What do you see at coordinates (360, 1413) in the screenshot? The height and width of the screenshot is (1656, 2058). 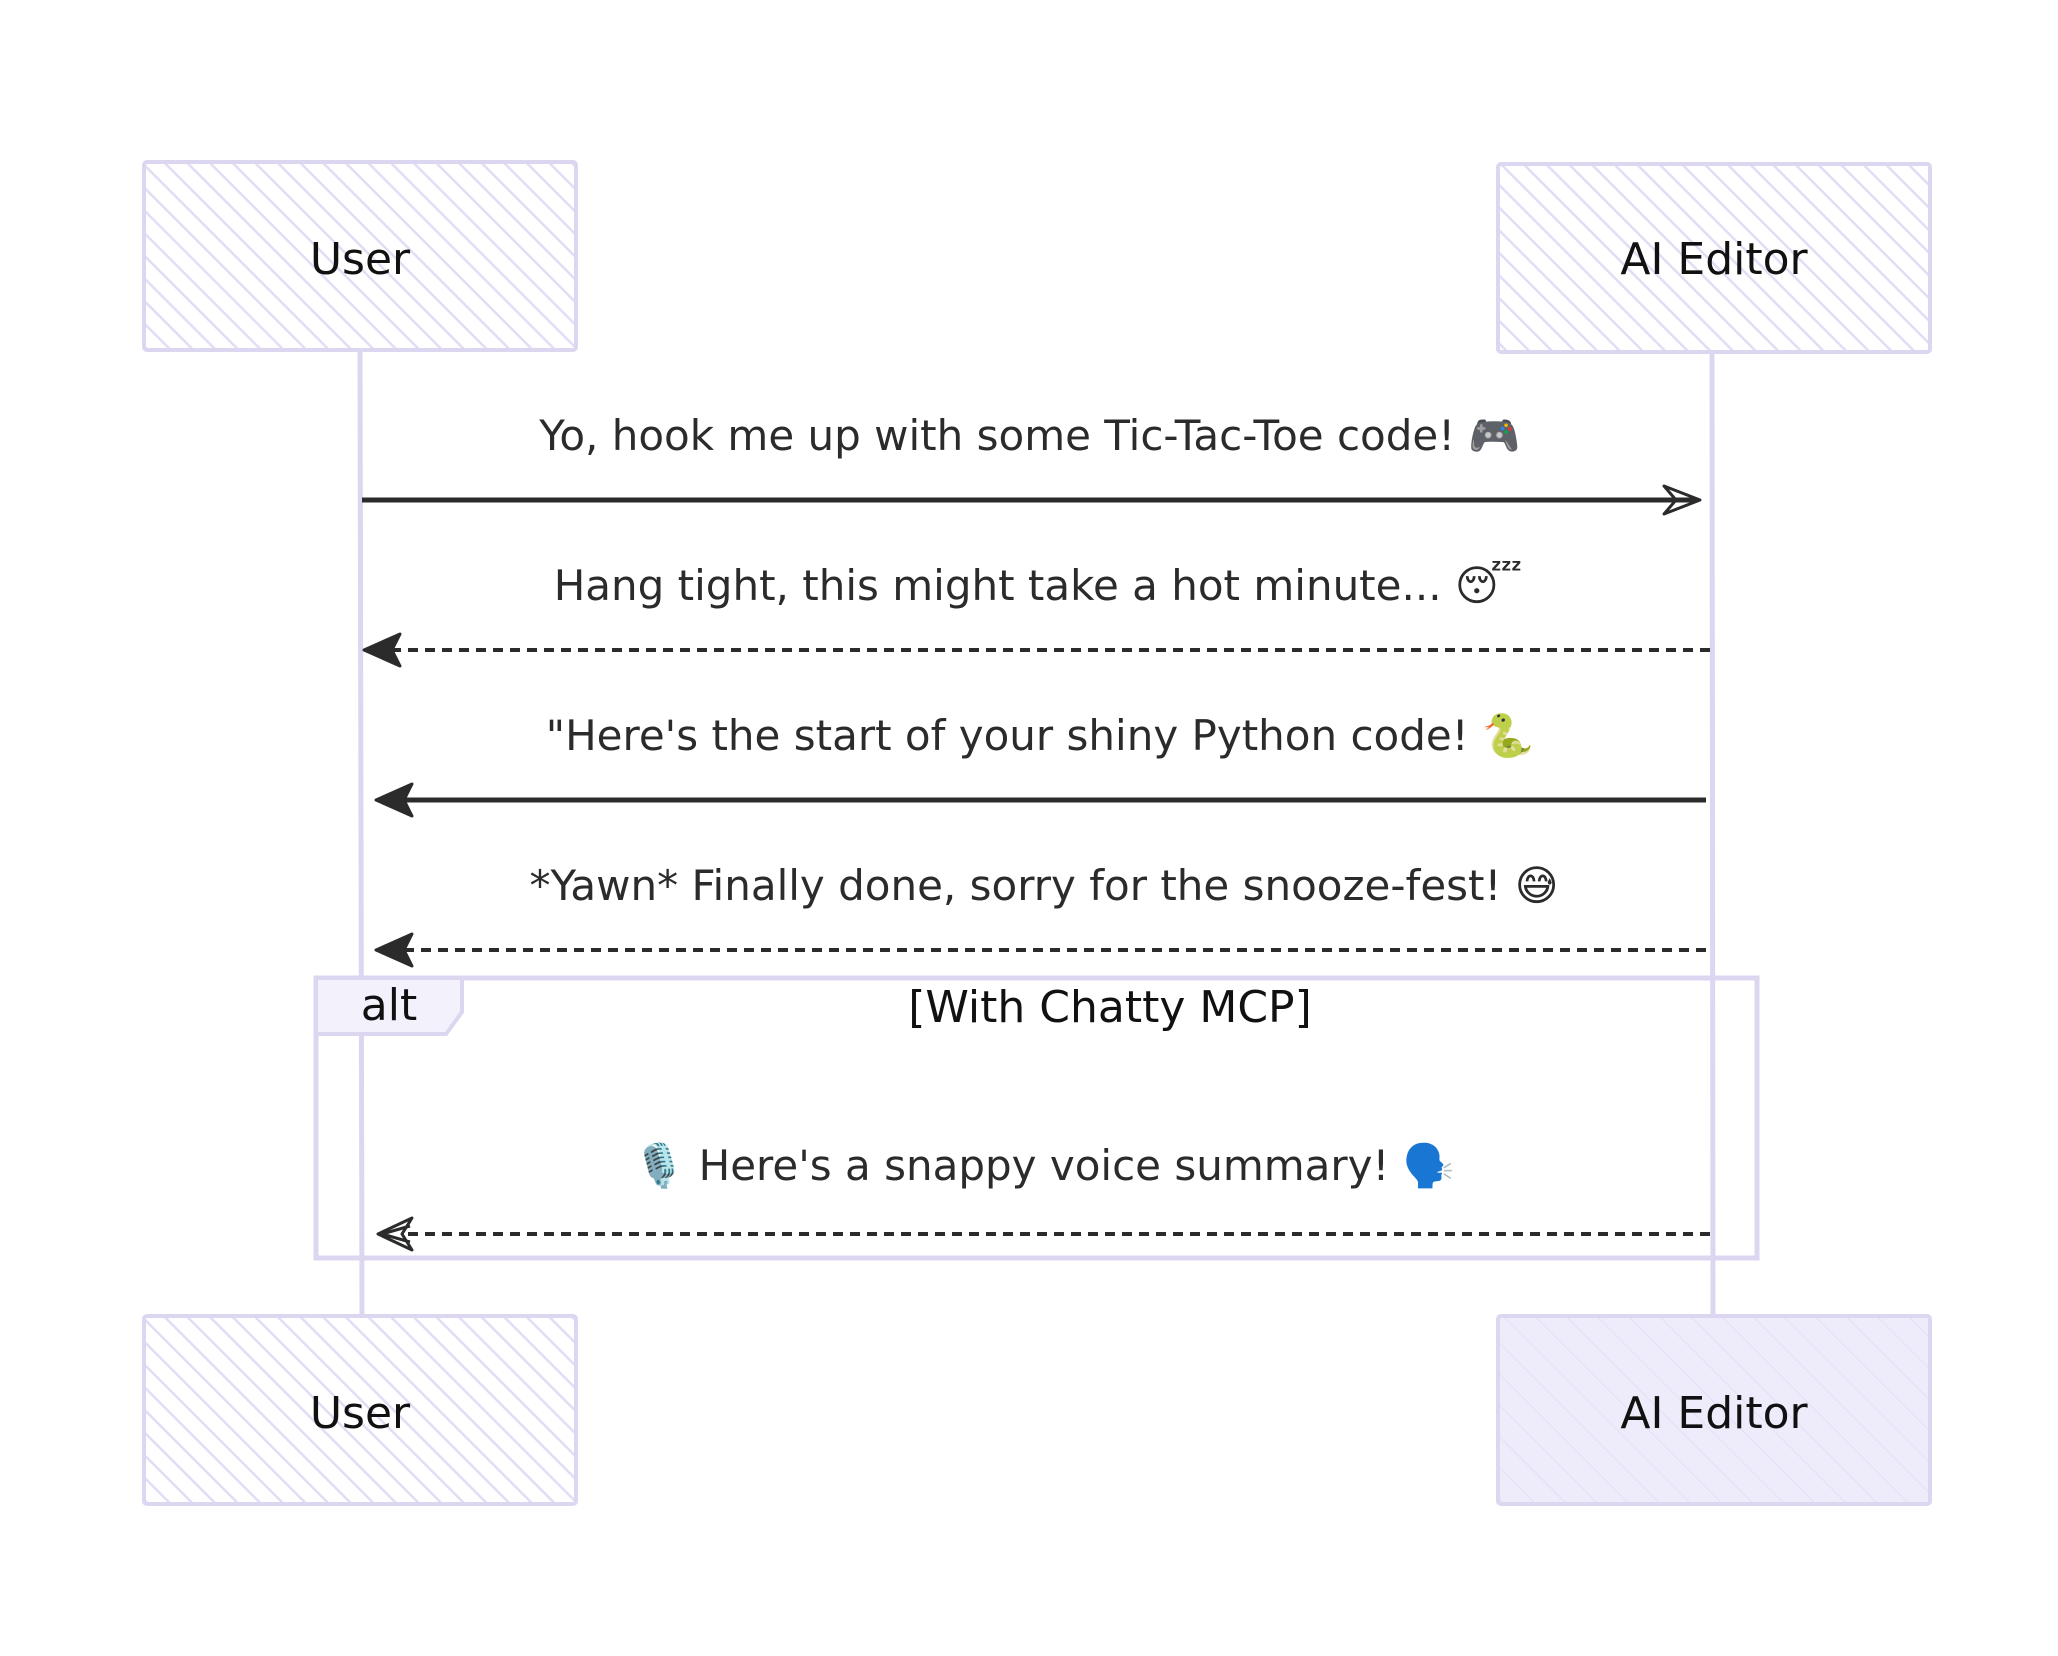 I see `participant-user-bottom-label: User` at bounding box center [360, 1413].